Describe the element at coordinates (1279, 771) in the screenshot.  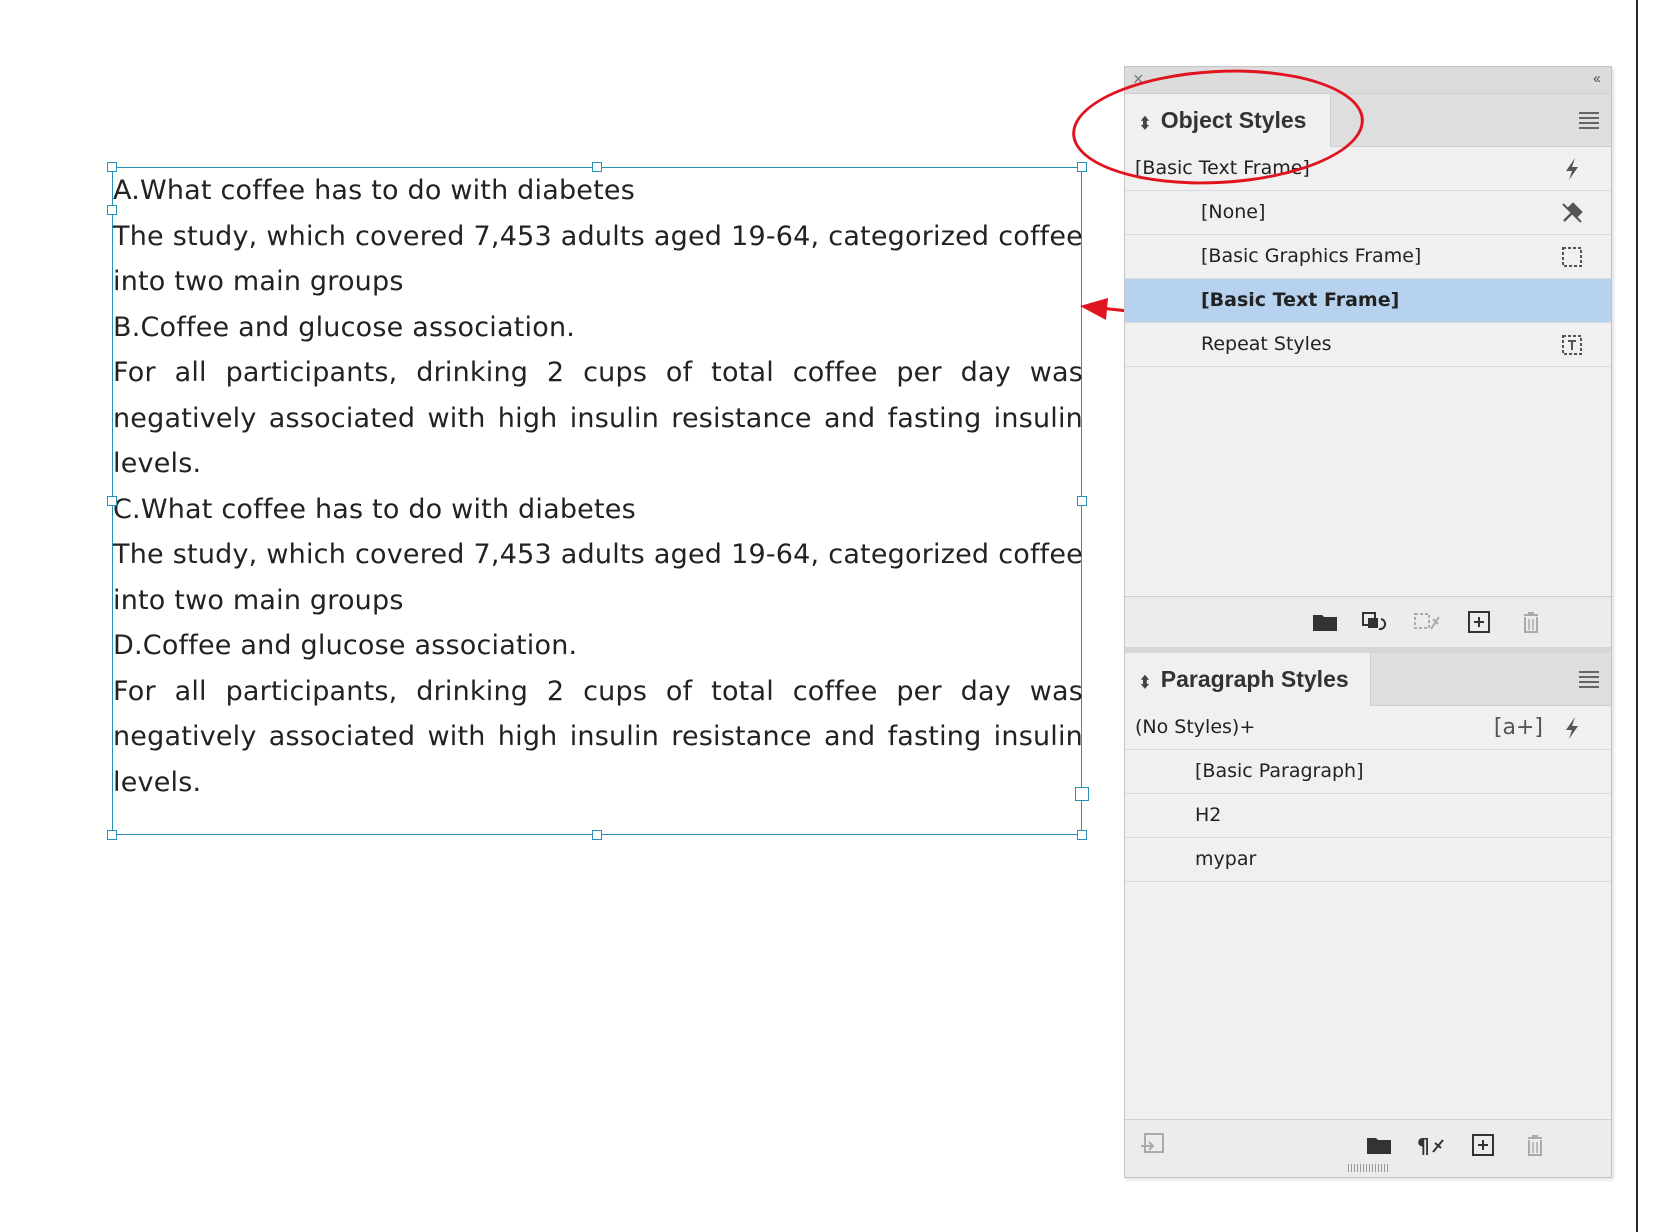
I see `list-item-label: [Basic Paragraph]` at that location.